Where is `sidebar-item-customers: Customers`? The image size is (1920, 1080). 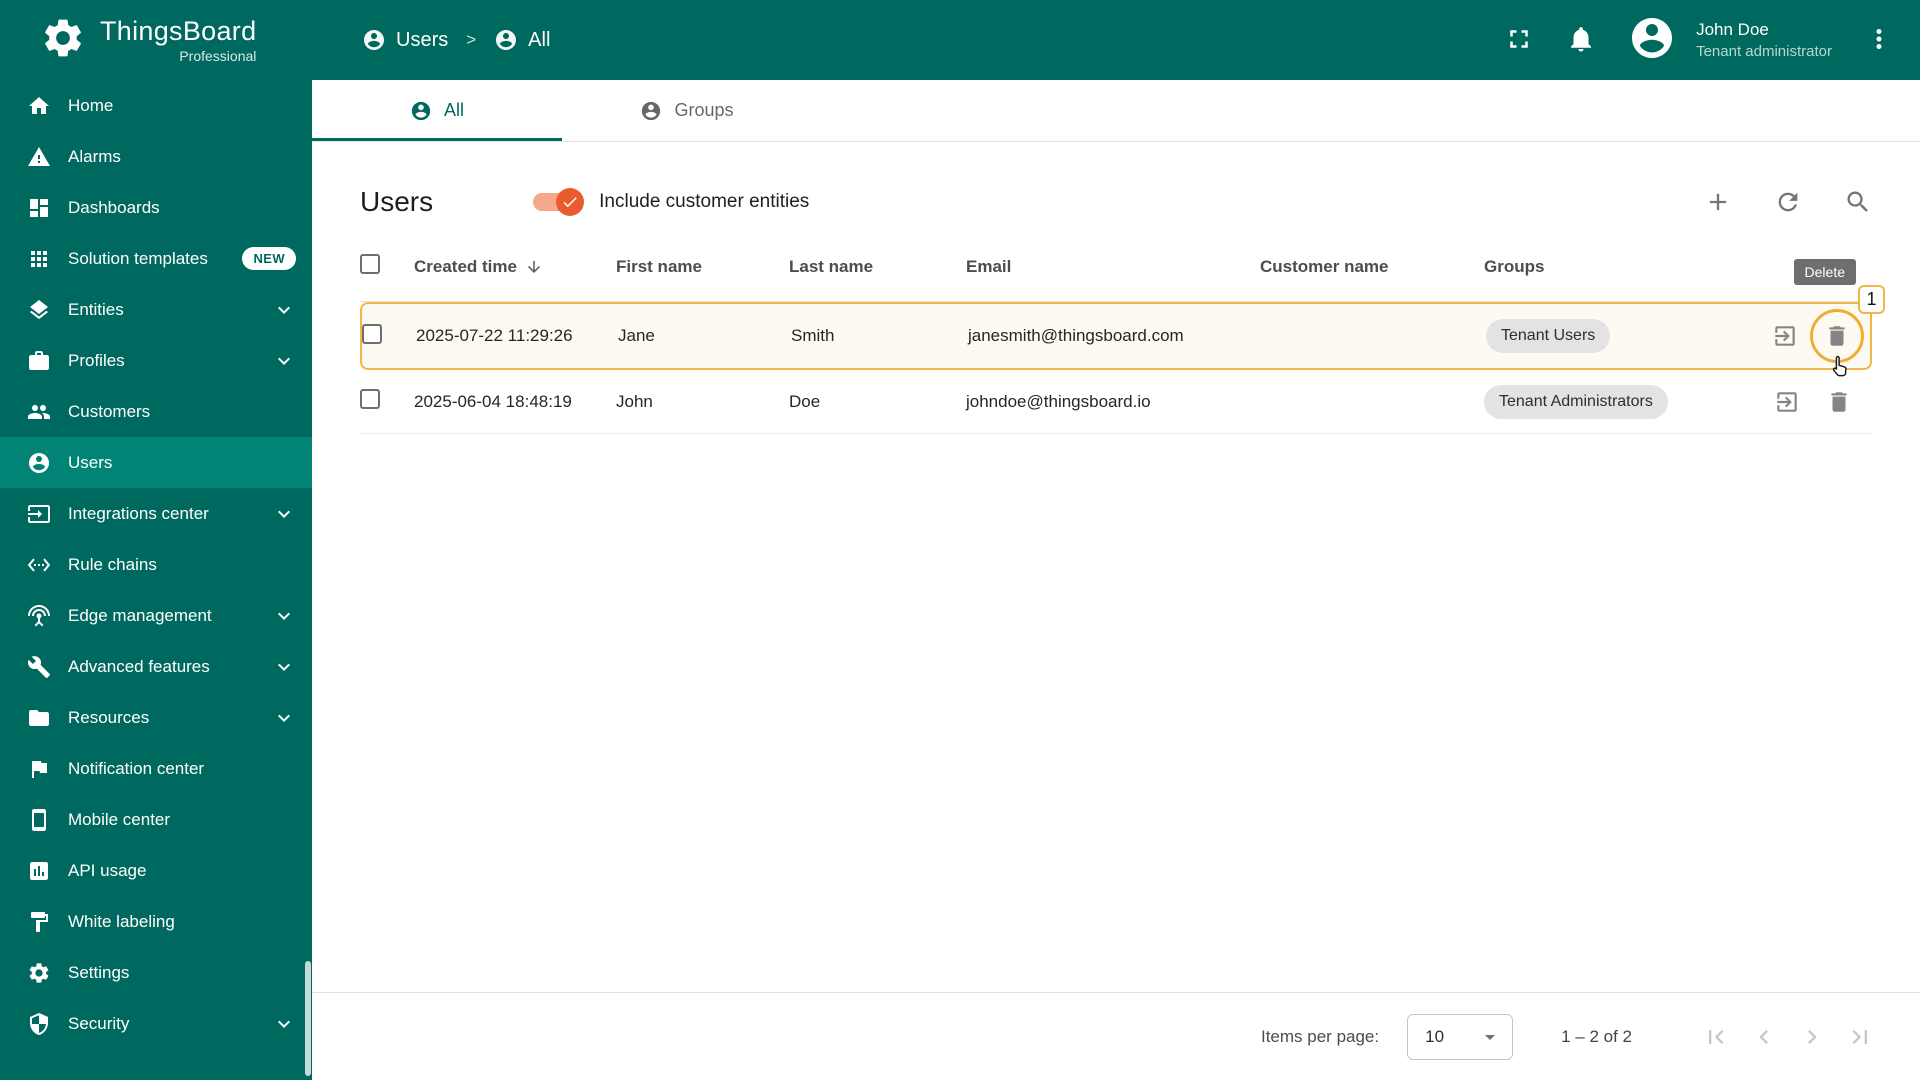 sidebar-item-customers: Customers is located at coordinates (156, 411).